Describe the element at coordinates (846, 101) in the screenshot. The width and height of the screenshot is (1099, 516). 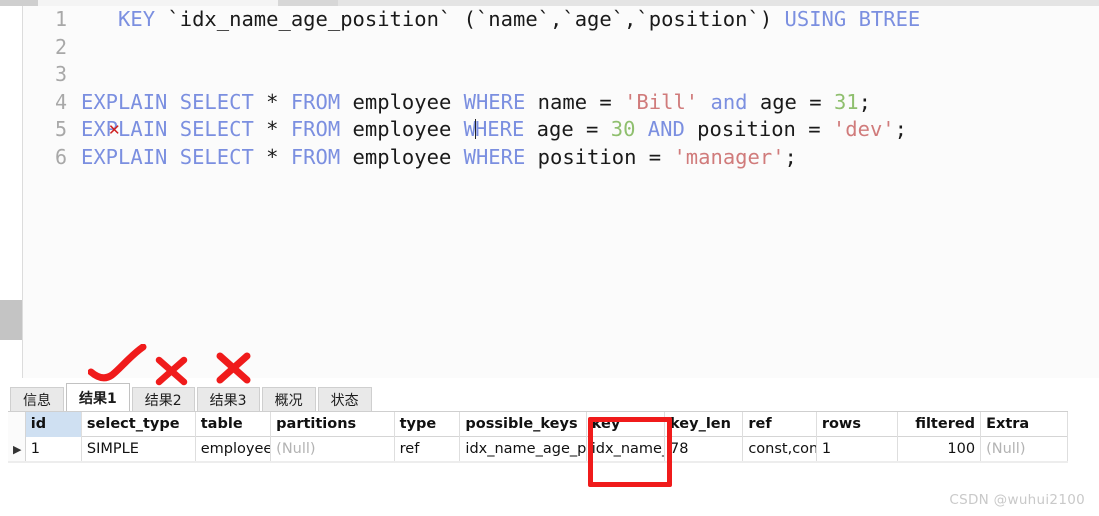
I see `code-token: 31` at that location.